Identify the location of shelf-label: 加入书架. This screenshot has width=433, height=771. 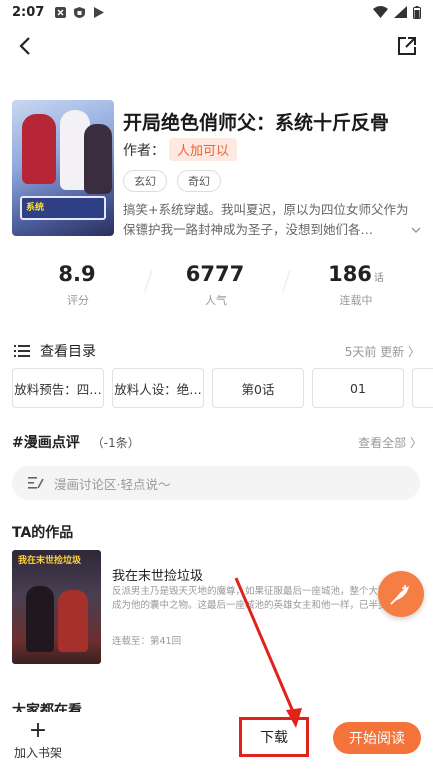
(37, 753).